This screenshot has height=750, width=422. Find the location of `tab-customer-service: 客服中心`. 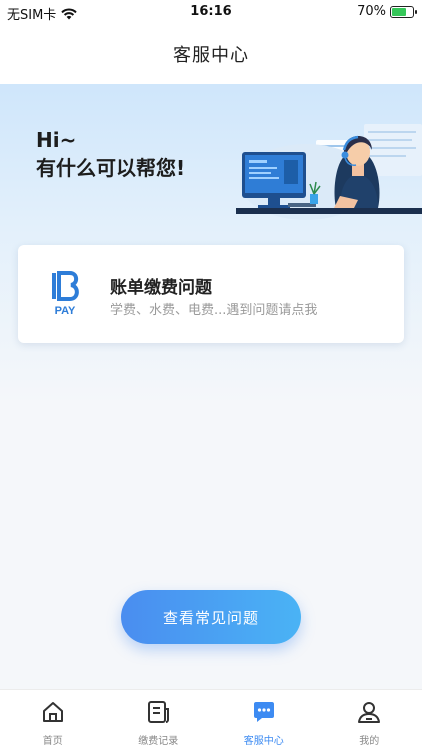

tab-customer-service: 客服中心 is located at coordinates (264, 720).